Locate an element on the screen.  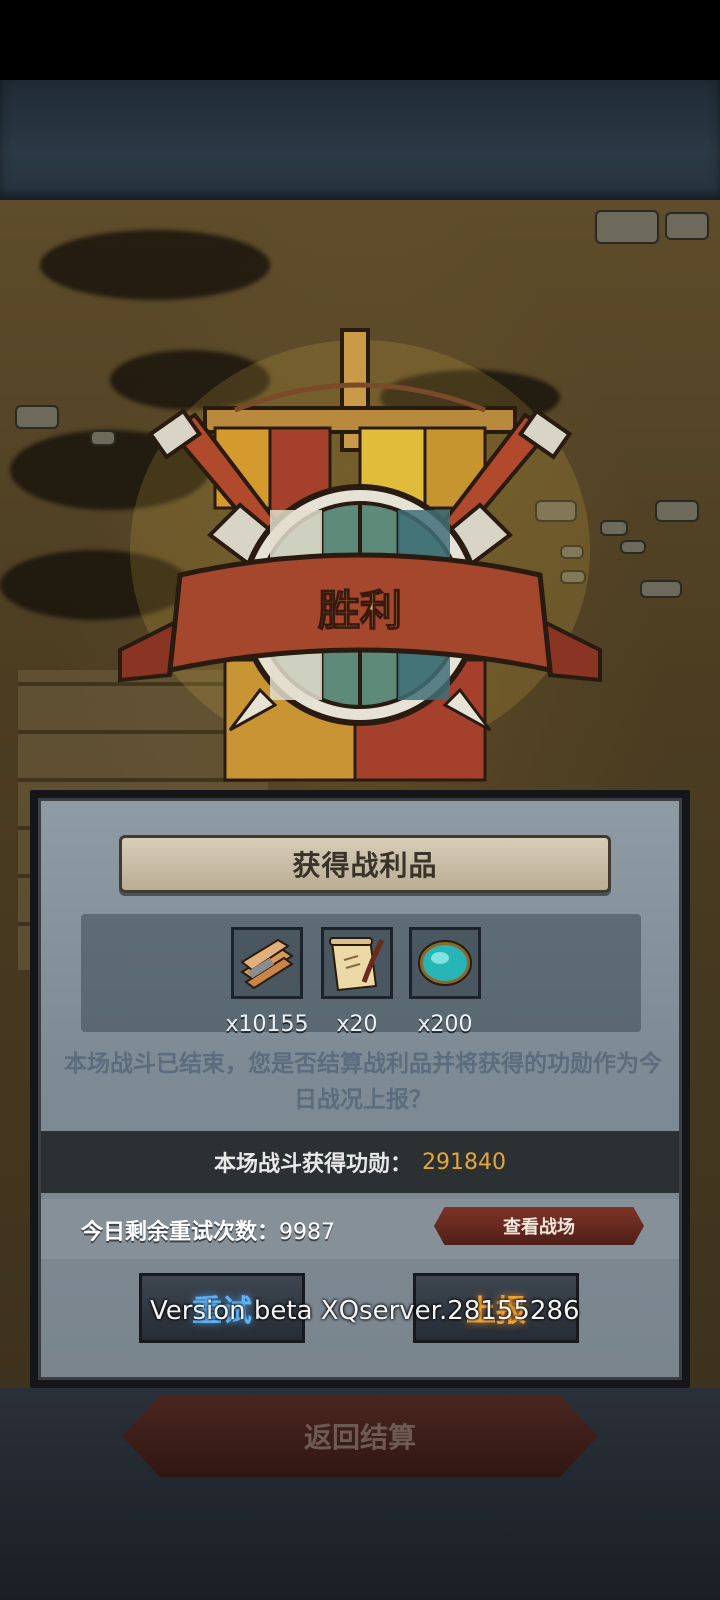
battle-end-message: 本场战斗已结束，您是否结算战利品并将获得的功勋作为今日战况上报？ is located at coordinates (363, 1082).